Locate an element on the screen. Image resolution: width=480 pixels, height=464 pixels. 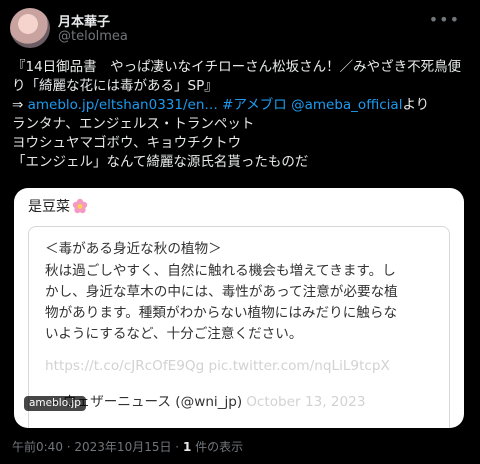
flower-icon is located at coordinates (80, 206).